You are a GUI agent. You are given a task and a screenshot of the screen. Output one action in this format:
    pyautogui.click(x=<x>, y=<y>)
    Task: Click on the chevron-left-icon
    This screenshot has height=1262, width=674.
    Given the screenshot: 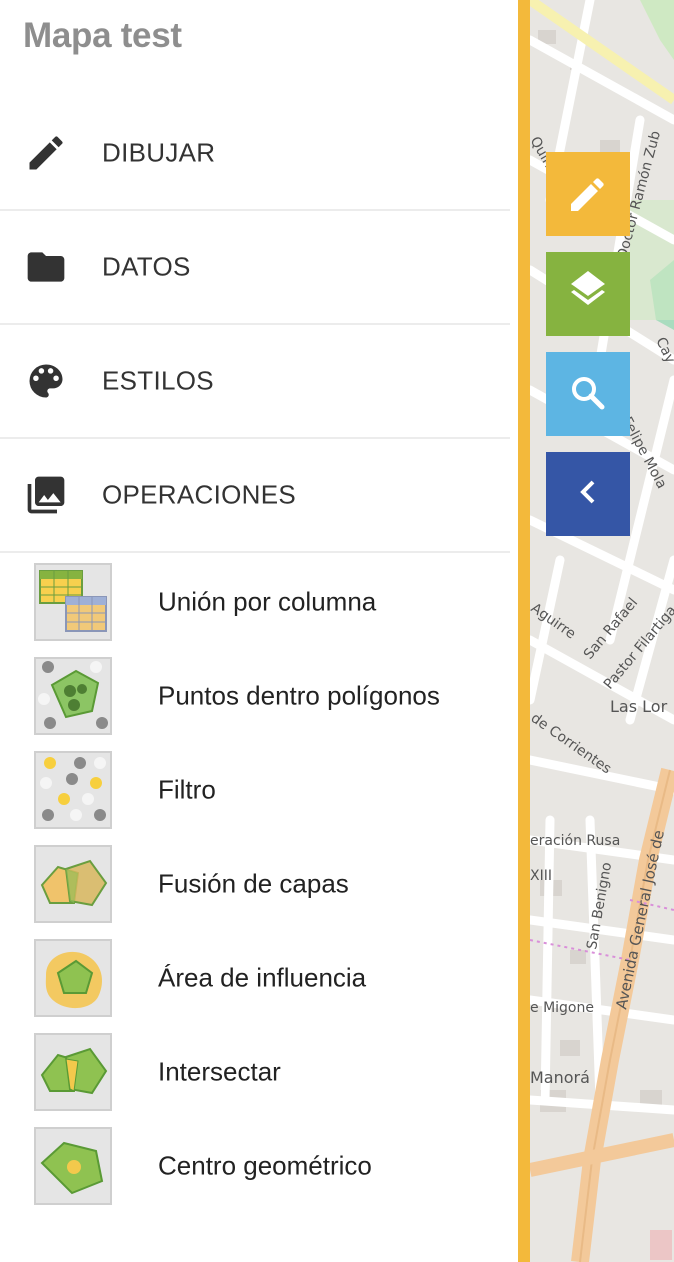 What is the action you would take?
    pyautogui.click(x=587, y=492)
    